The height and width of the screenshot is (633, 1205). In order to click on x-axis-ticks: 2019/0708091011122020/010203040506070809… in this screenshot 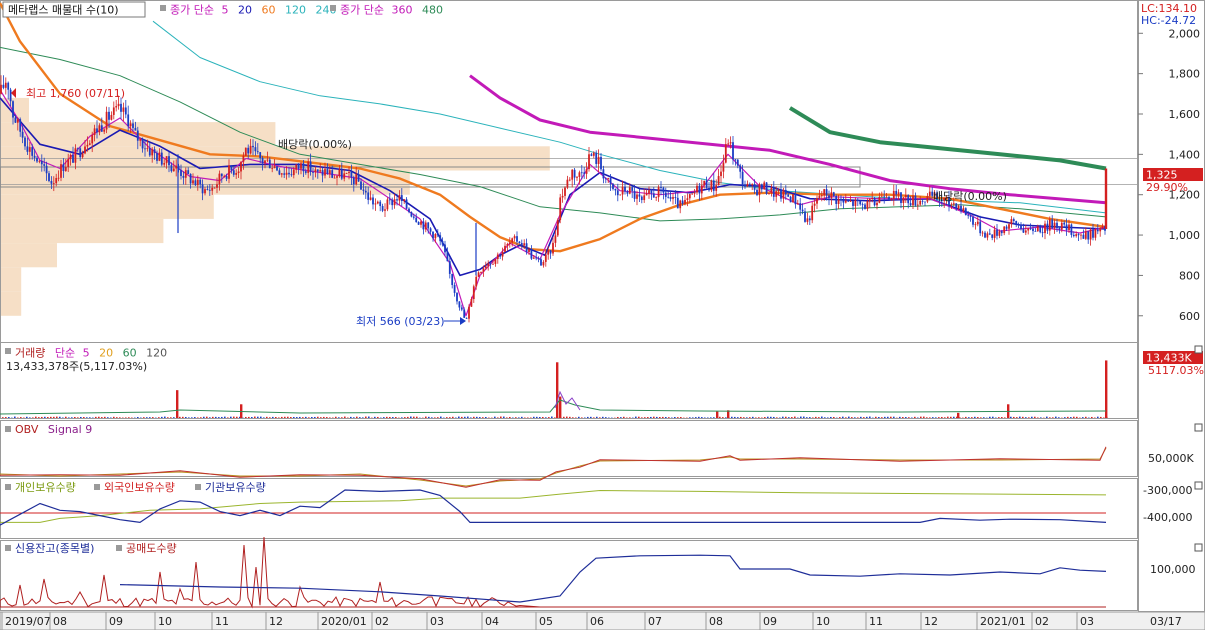, I will do `click(548, 621)`.